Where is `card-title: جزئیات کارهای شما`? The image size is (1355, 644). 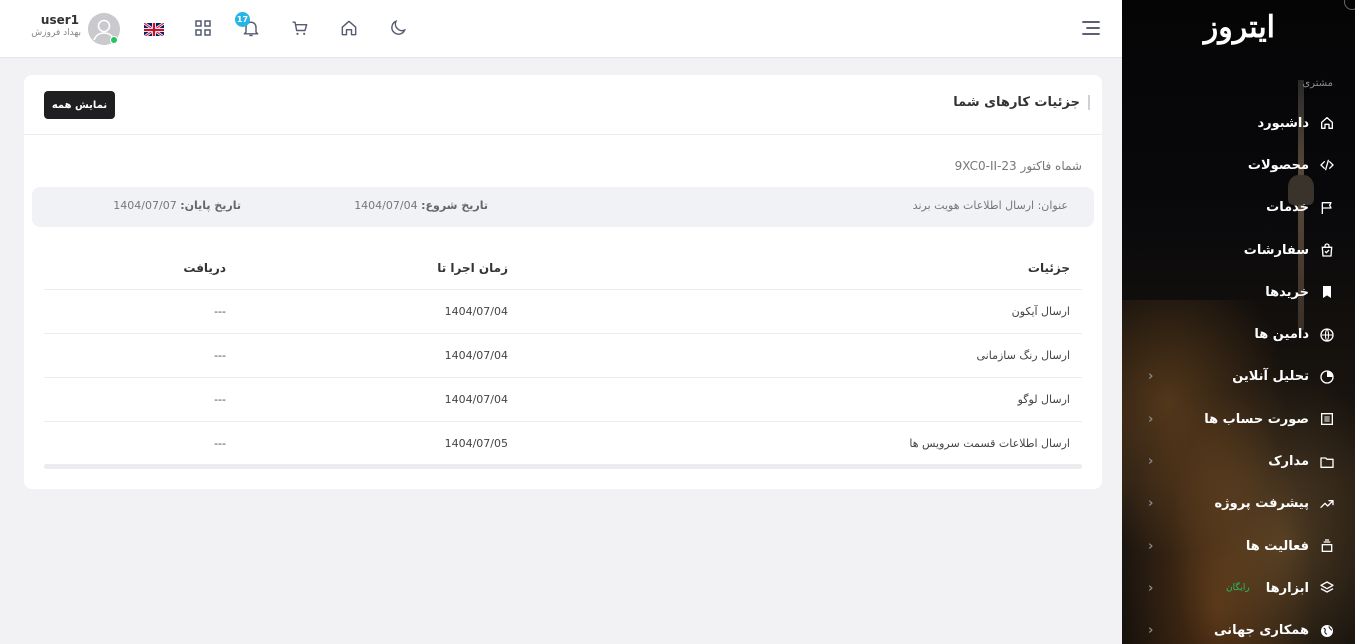 card-title: جزئیات کارهای شما is located at coordinates (1021, 102).